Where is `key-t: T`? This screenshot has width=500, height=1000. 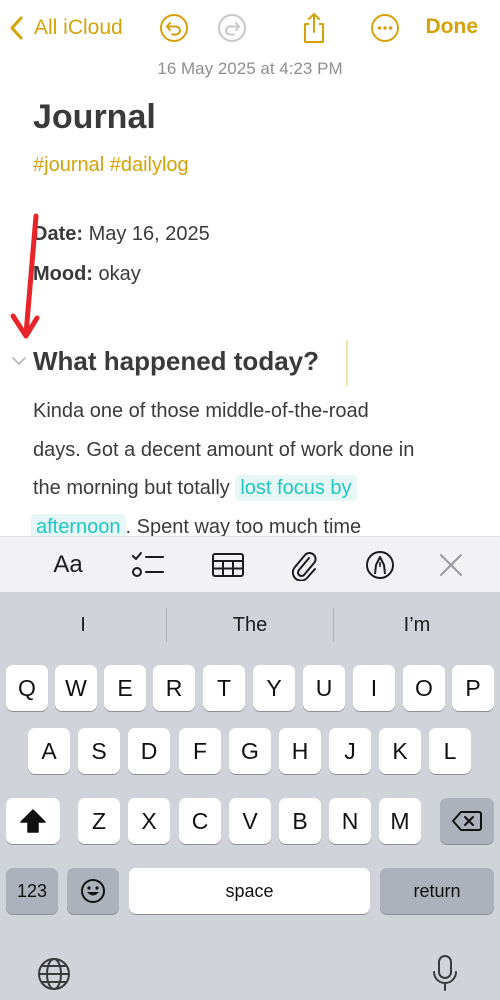 key-t: T is located at coordinates (224, 688).